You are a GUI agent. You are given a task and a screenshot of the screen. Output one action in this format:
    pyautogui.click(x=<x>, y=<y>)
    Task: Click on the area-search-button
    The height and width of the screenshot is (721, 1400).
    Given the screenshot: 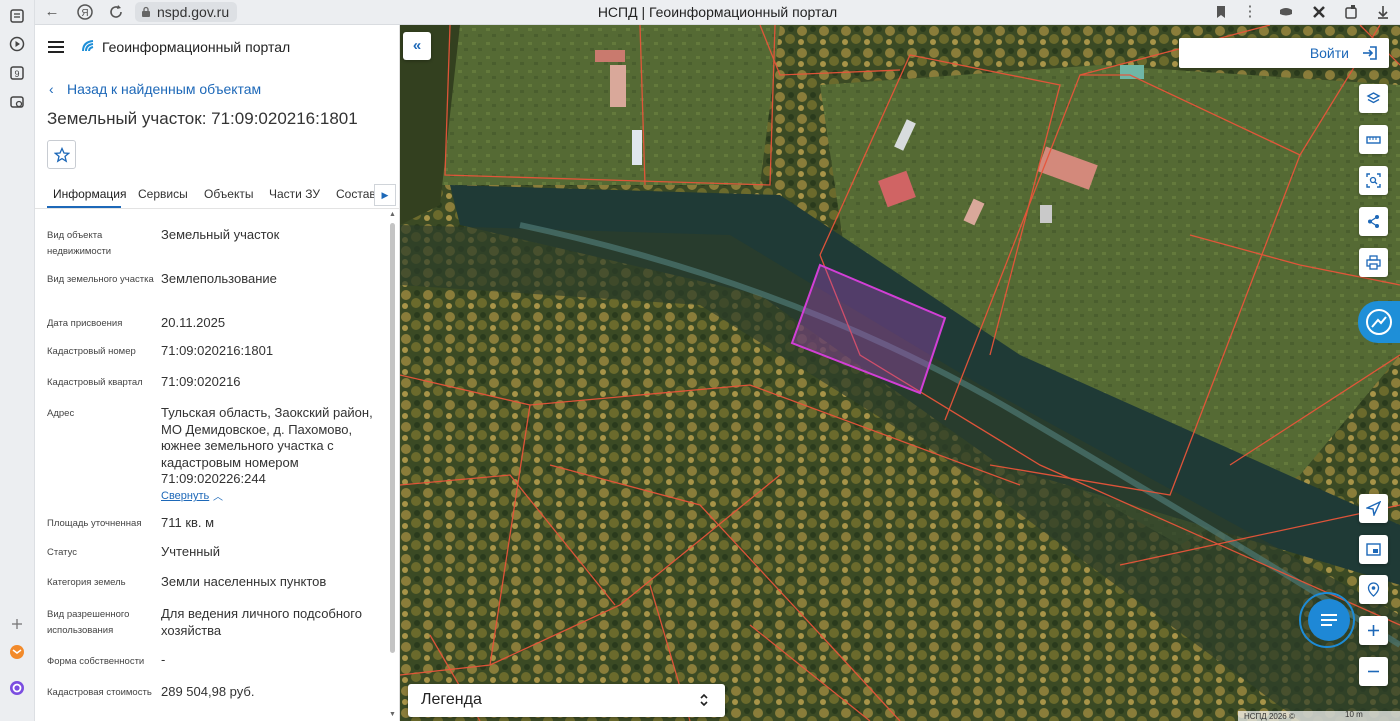 What is the action you would take?
    pyautogui.click(x=1373, y=180)
    